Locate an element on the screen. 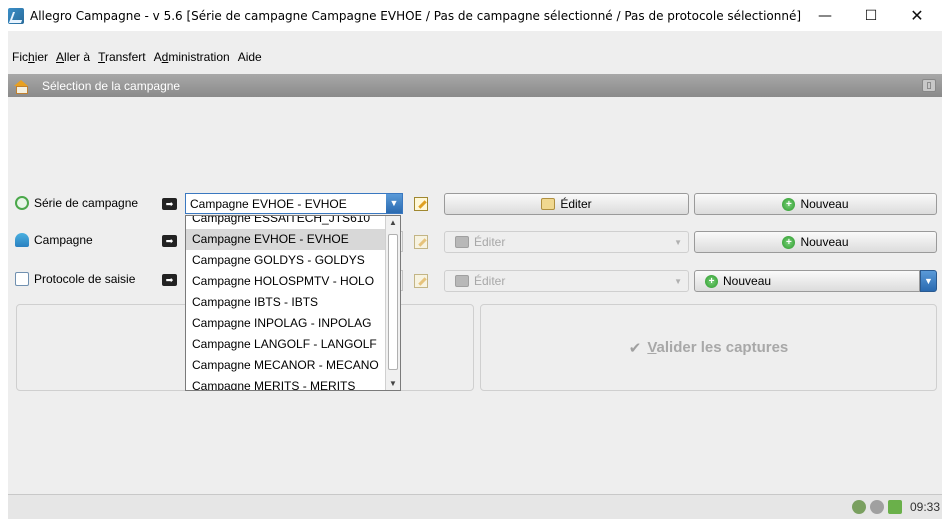 This screenshot has height=519, width=942. serie-edit-button: Éditer is located at coordinates (566, 204).